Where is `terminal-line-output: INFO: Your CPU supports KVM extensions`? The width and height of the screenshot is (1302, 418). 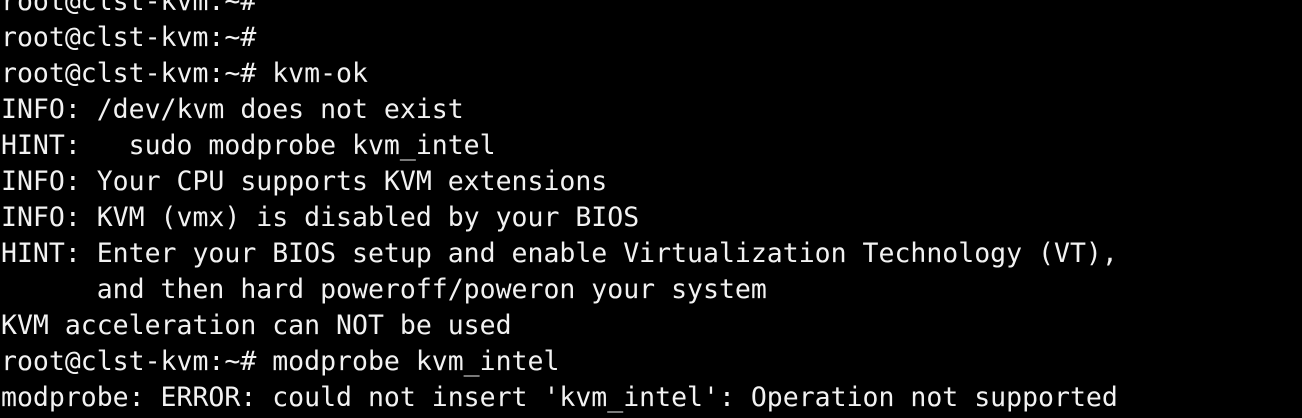
terminal-line-output: INFO: Your CPU supports KVM extensions is located at coordinates (304, 181).